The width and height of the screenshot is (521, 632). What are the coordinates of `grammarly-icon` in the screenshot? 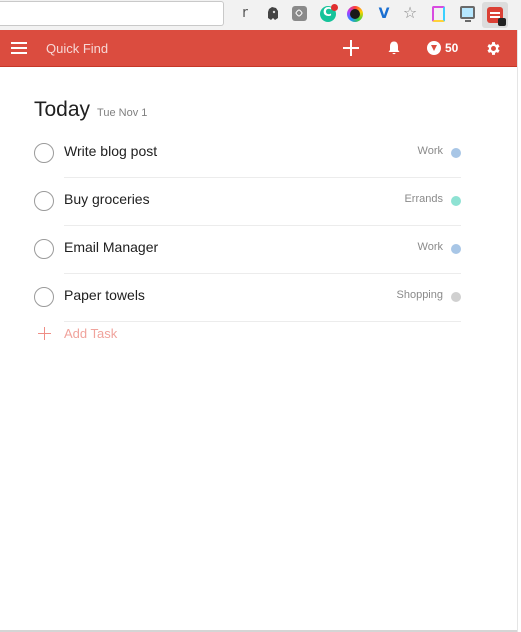 It's located at (329, 13).